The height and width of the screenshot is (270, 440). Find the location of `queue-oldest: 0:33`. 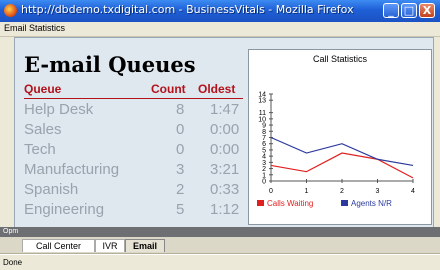

queue-oldest: 0:33 is located at coordinates (225, 189).